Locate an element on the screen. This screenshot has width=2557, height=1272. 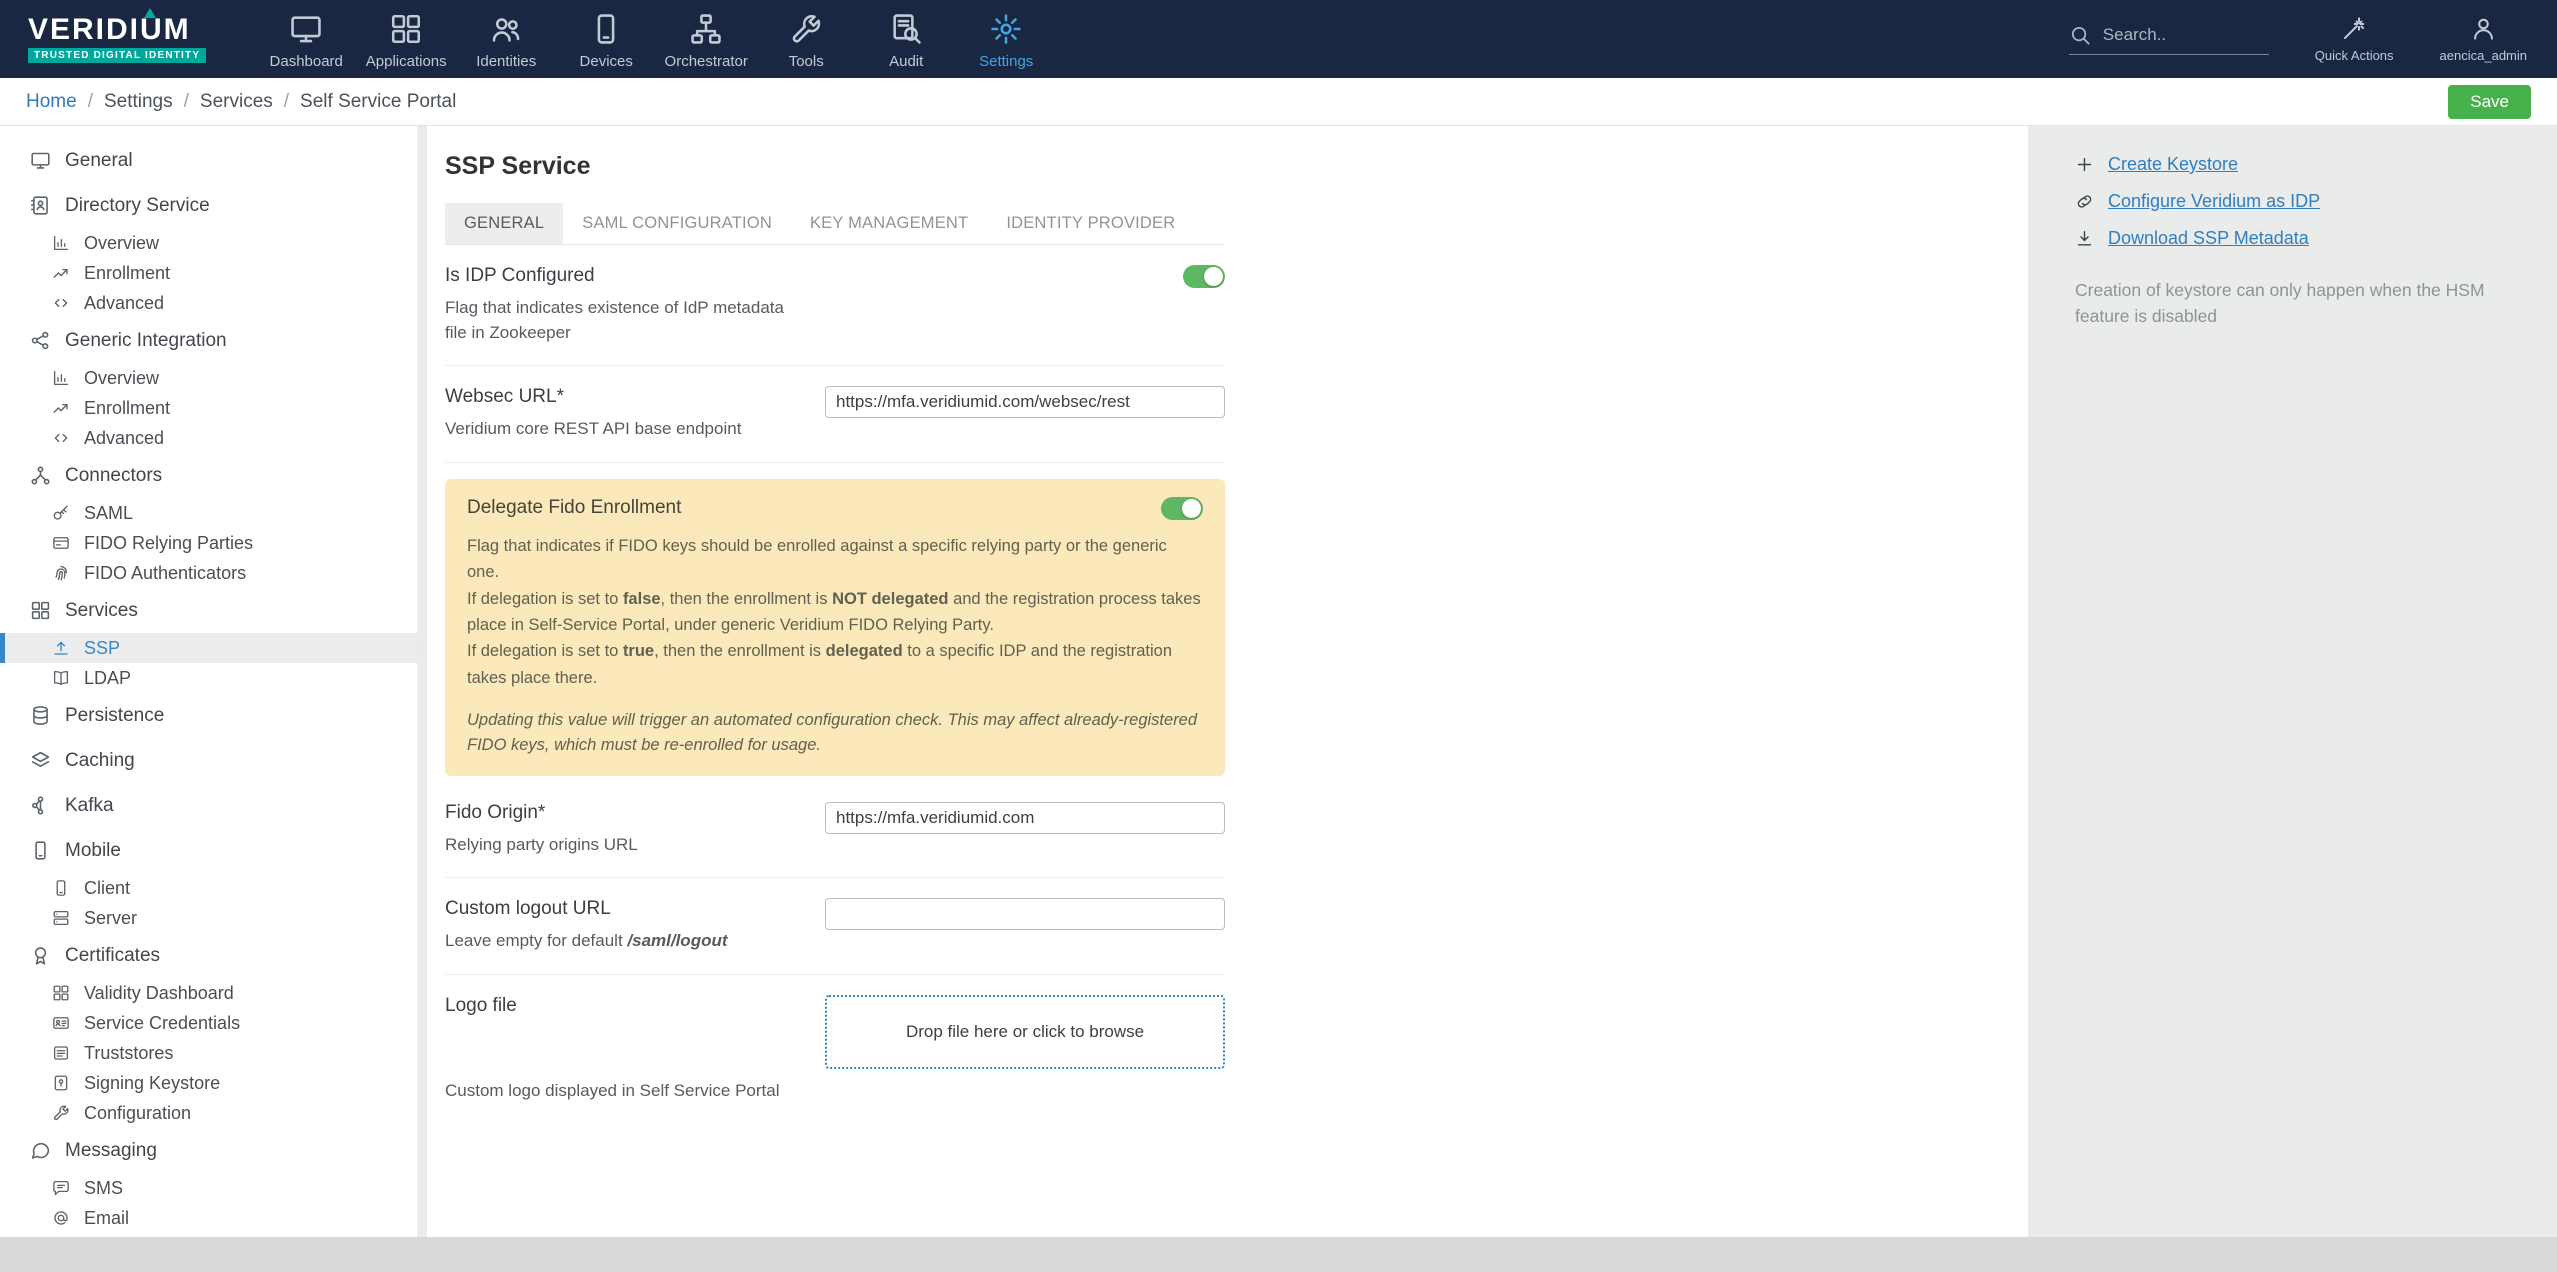
sidebar-item-ssp: SSP is located at coordinates (208, 648).